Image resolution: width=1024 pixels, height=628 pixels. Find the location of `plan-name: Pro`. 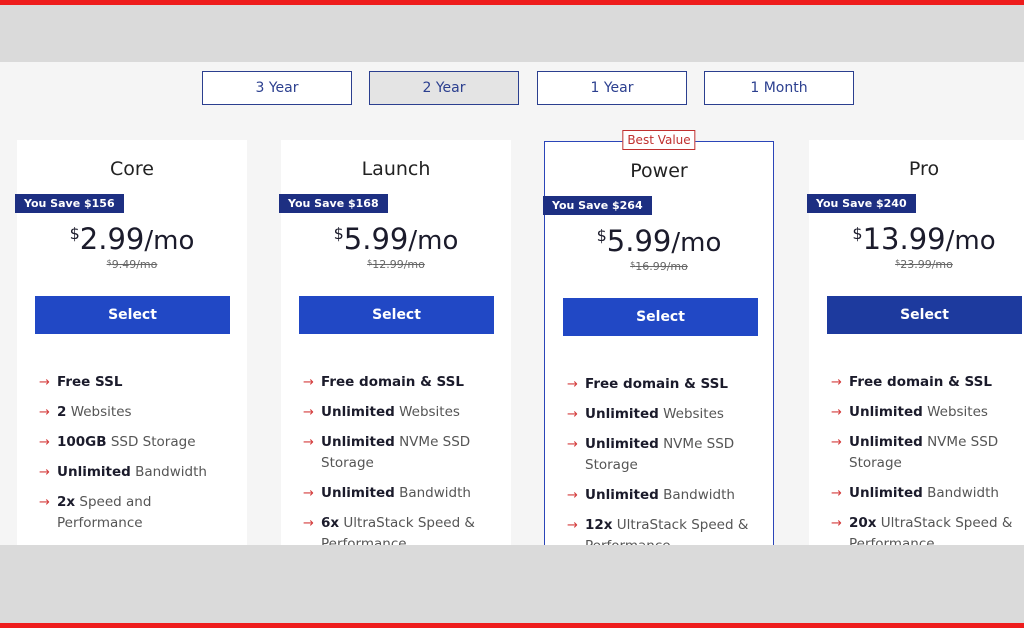

plan-name: Pro is located at coordinates (924, 169).